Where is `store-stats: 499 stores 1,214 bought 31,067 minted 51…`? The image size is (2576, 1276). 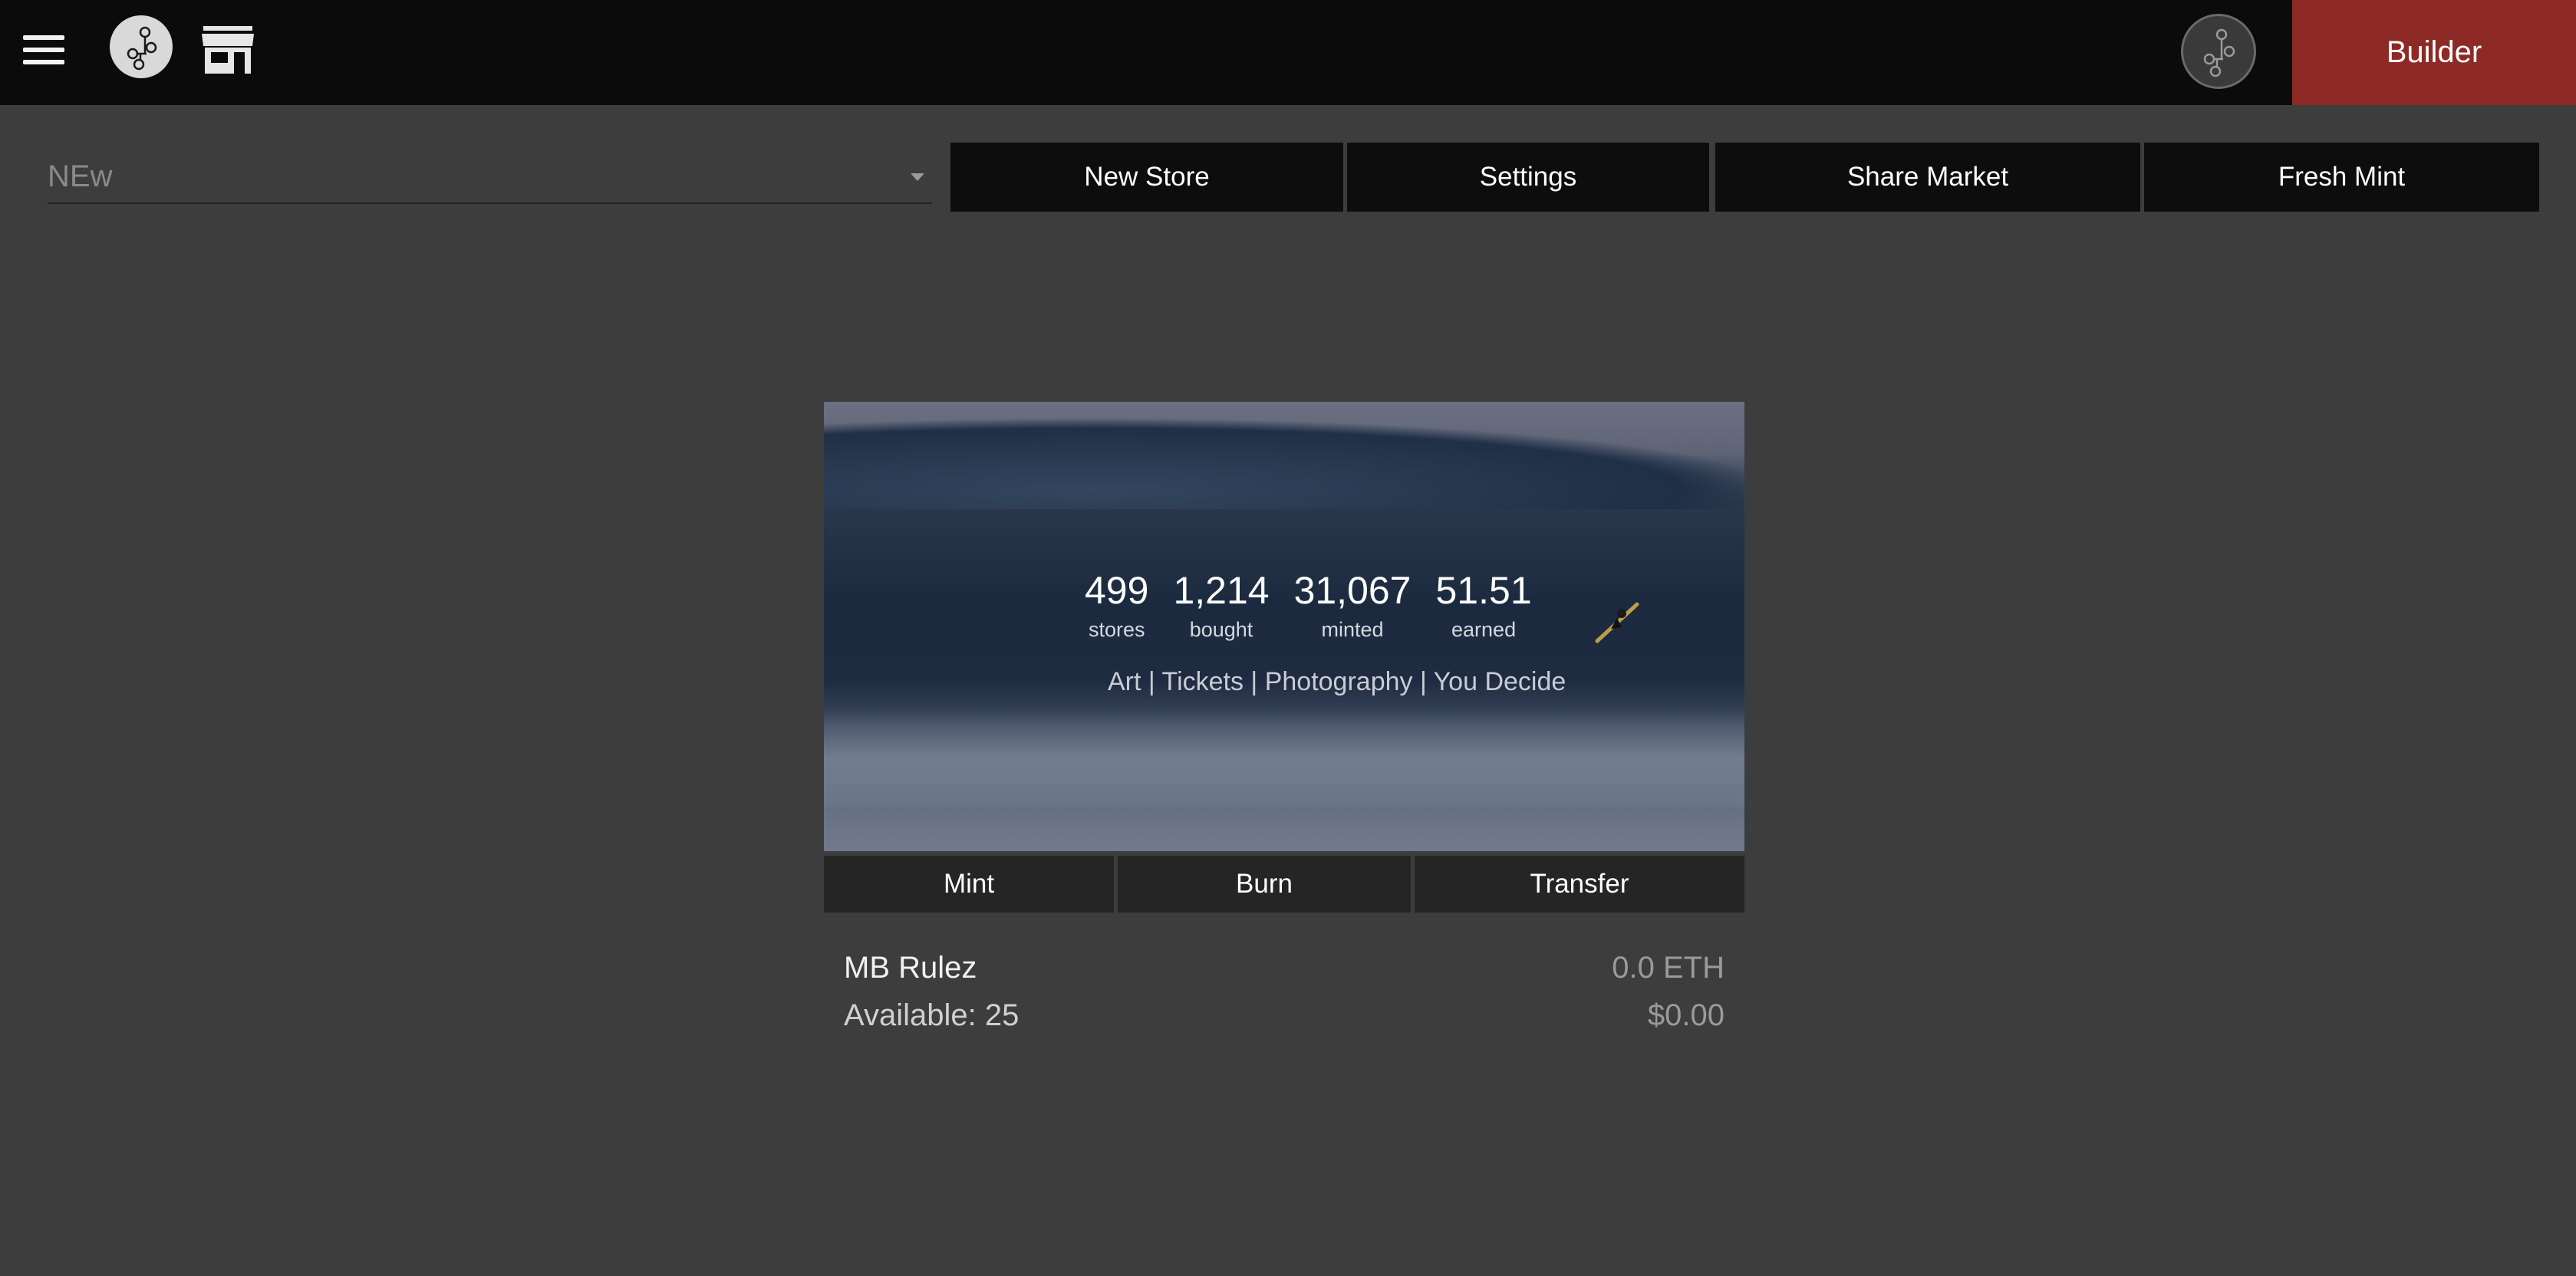 store-stats: 499 stores 1,214 bought 31,067 minted 51… is located at coordinates (1330, 607).